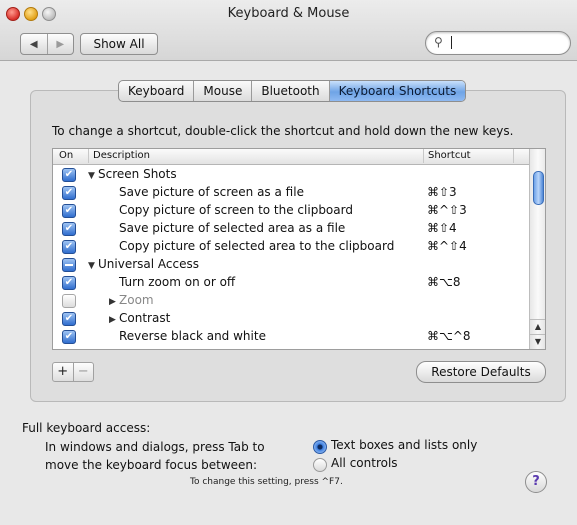 The width and height of the screenshot is (577, 525). I want to click on text-caret, so click(451, 42).